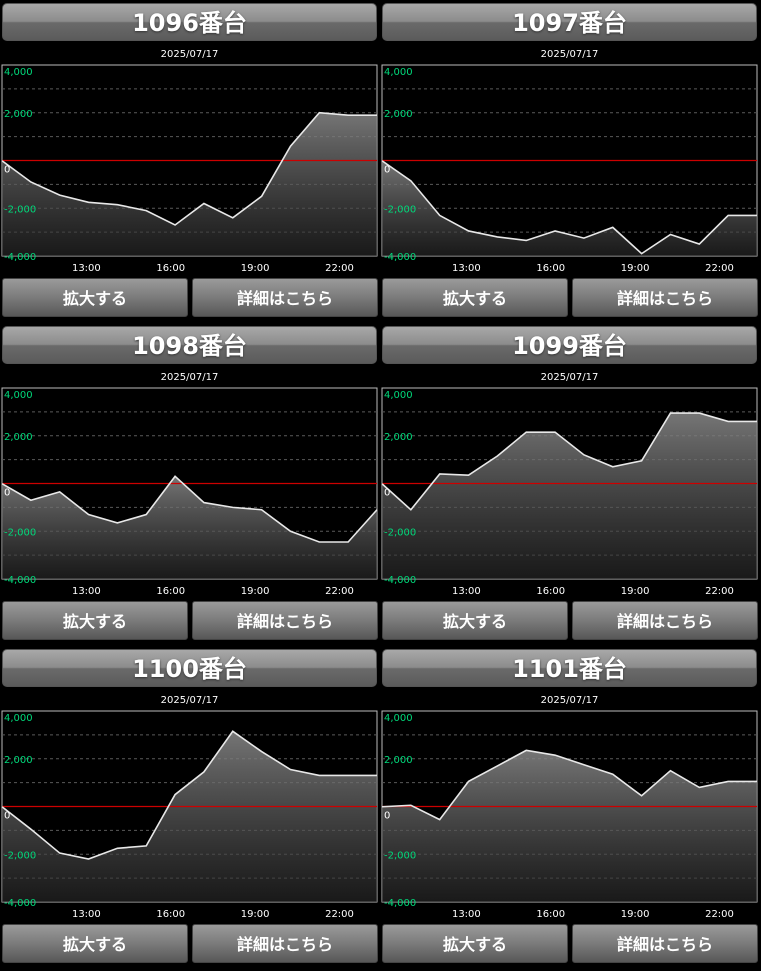 This screenshot has height=971, width=761. I want to click on machine-title: 1100番台, so click(189, 668).